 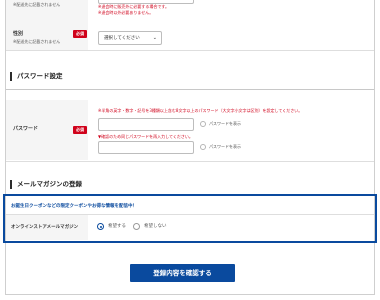 What do you see at coordinates (203, 124) in the screenshot?
I see `show-password-toggle` at bounding box center [203, 124].